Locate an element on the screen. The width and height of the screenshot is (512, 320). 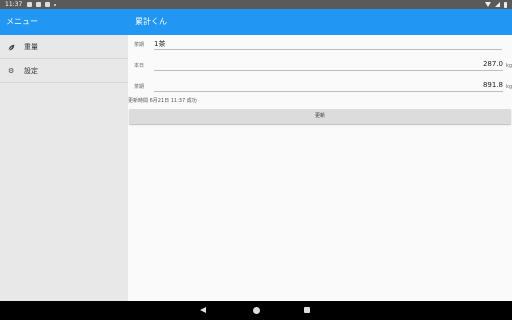
back-icon is located at coordinates (203, 310).